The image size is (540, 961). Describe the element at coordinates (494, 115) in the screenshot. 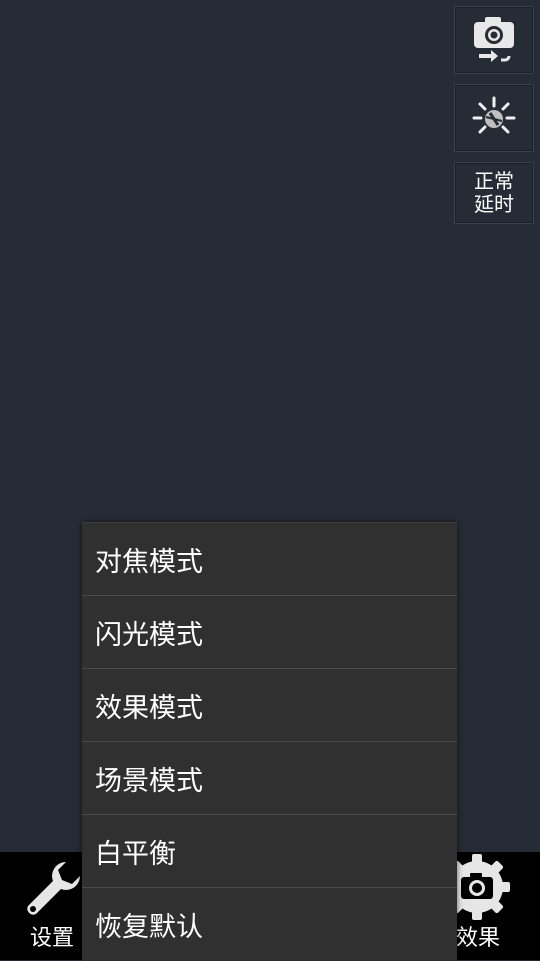

I see `flash-auto-icon` at that location.